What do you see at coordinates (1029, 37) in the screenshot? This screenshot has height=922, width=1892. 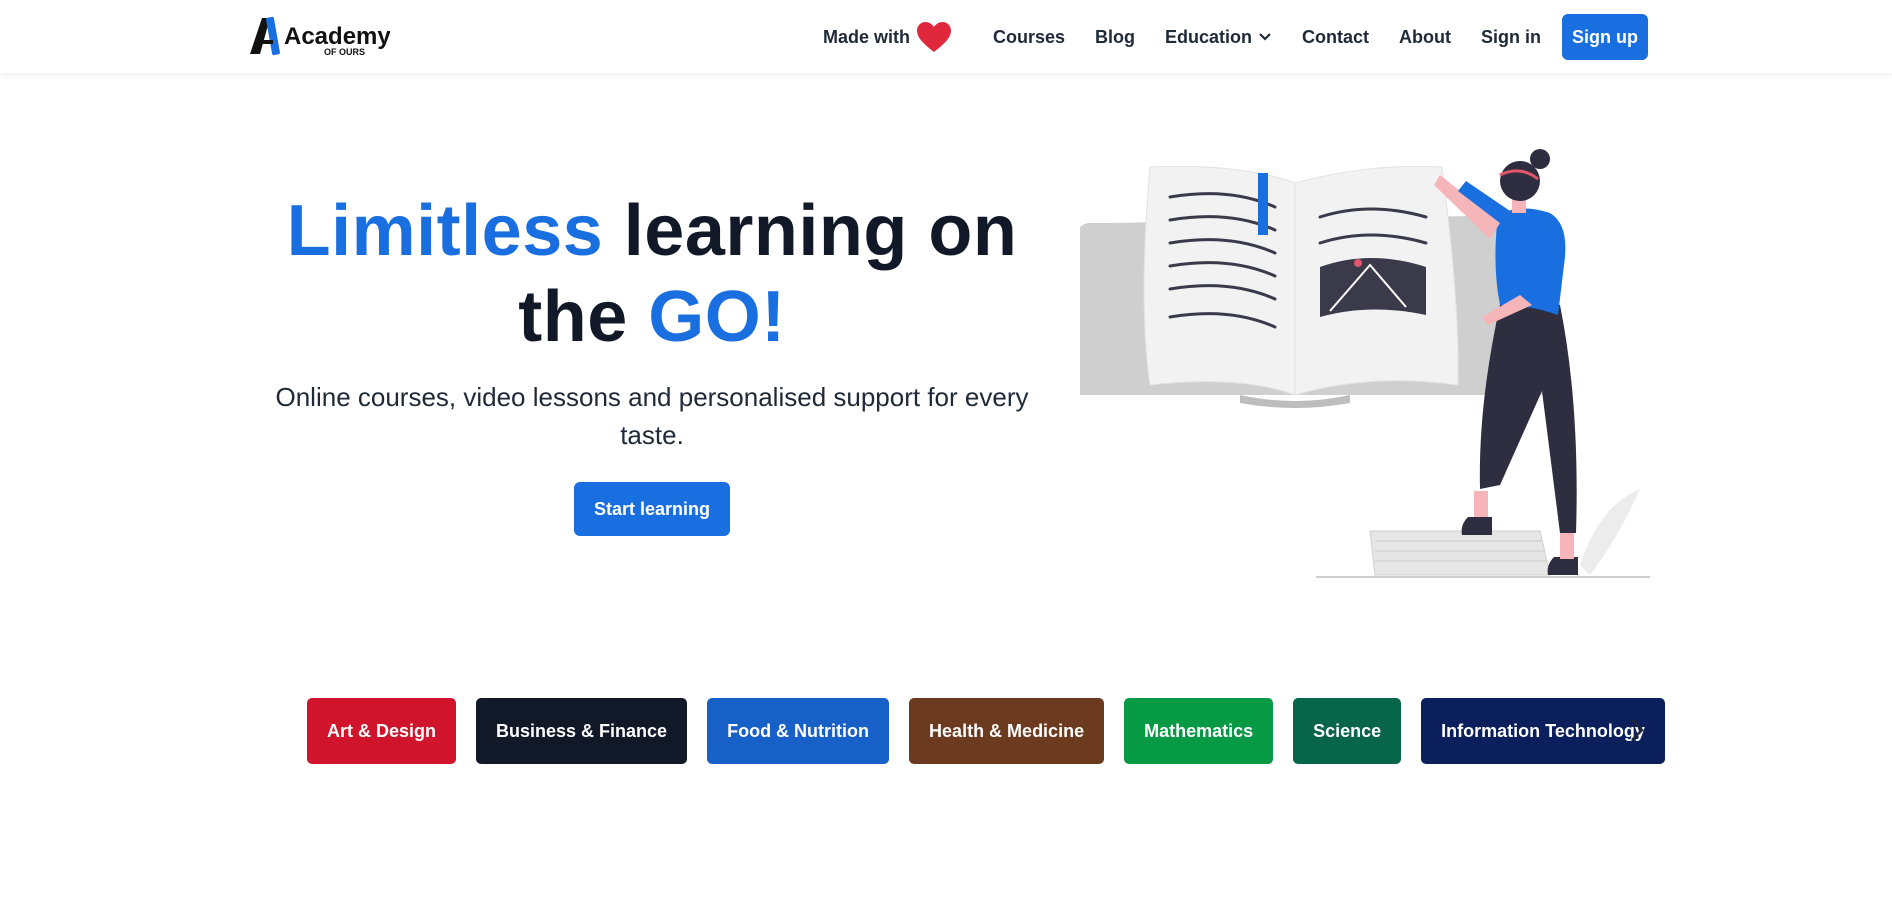 I see `nav-courses: Courses` at bounding box center [1029, 37].